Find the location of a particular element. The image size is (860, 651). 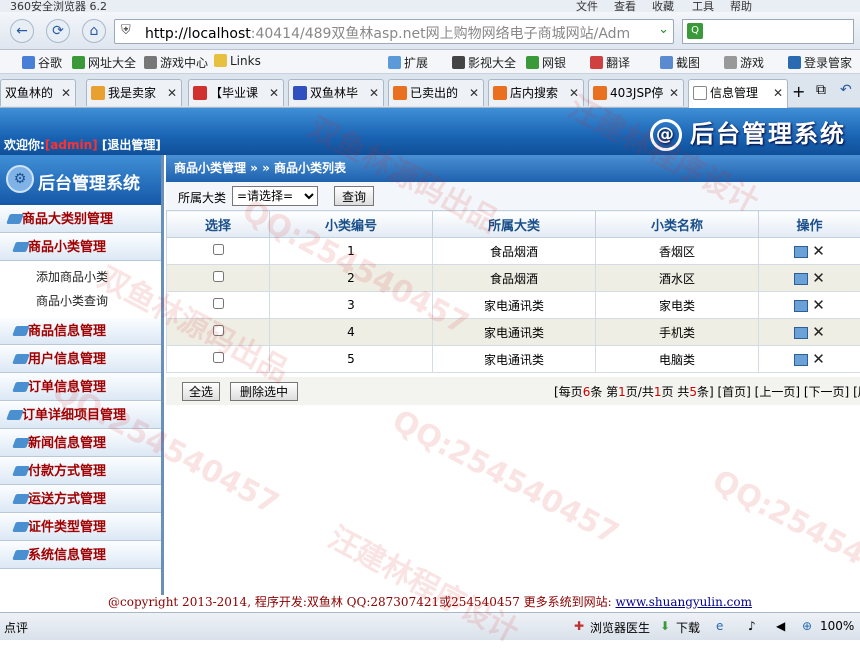

fav-extensions: 扩展 is located at coordinates (408, 62).